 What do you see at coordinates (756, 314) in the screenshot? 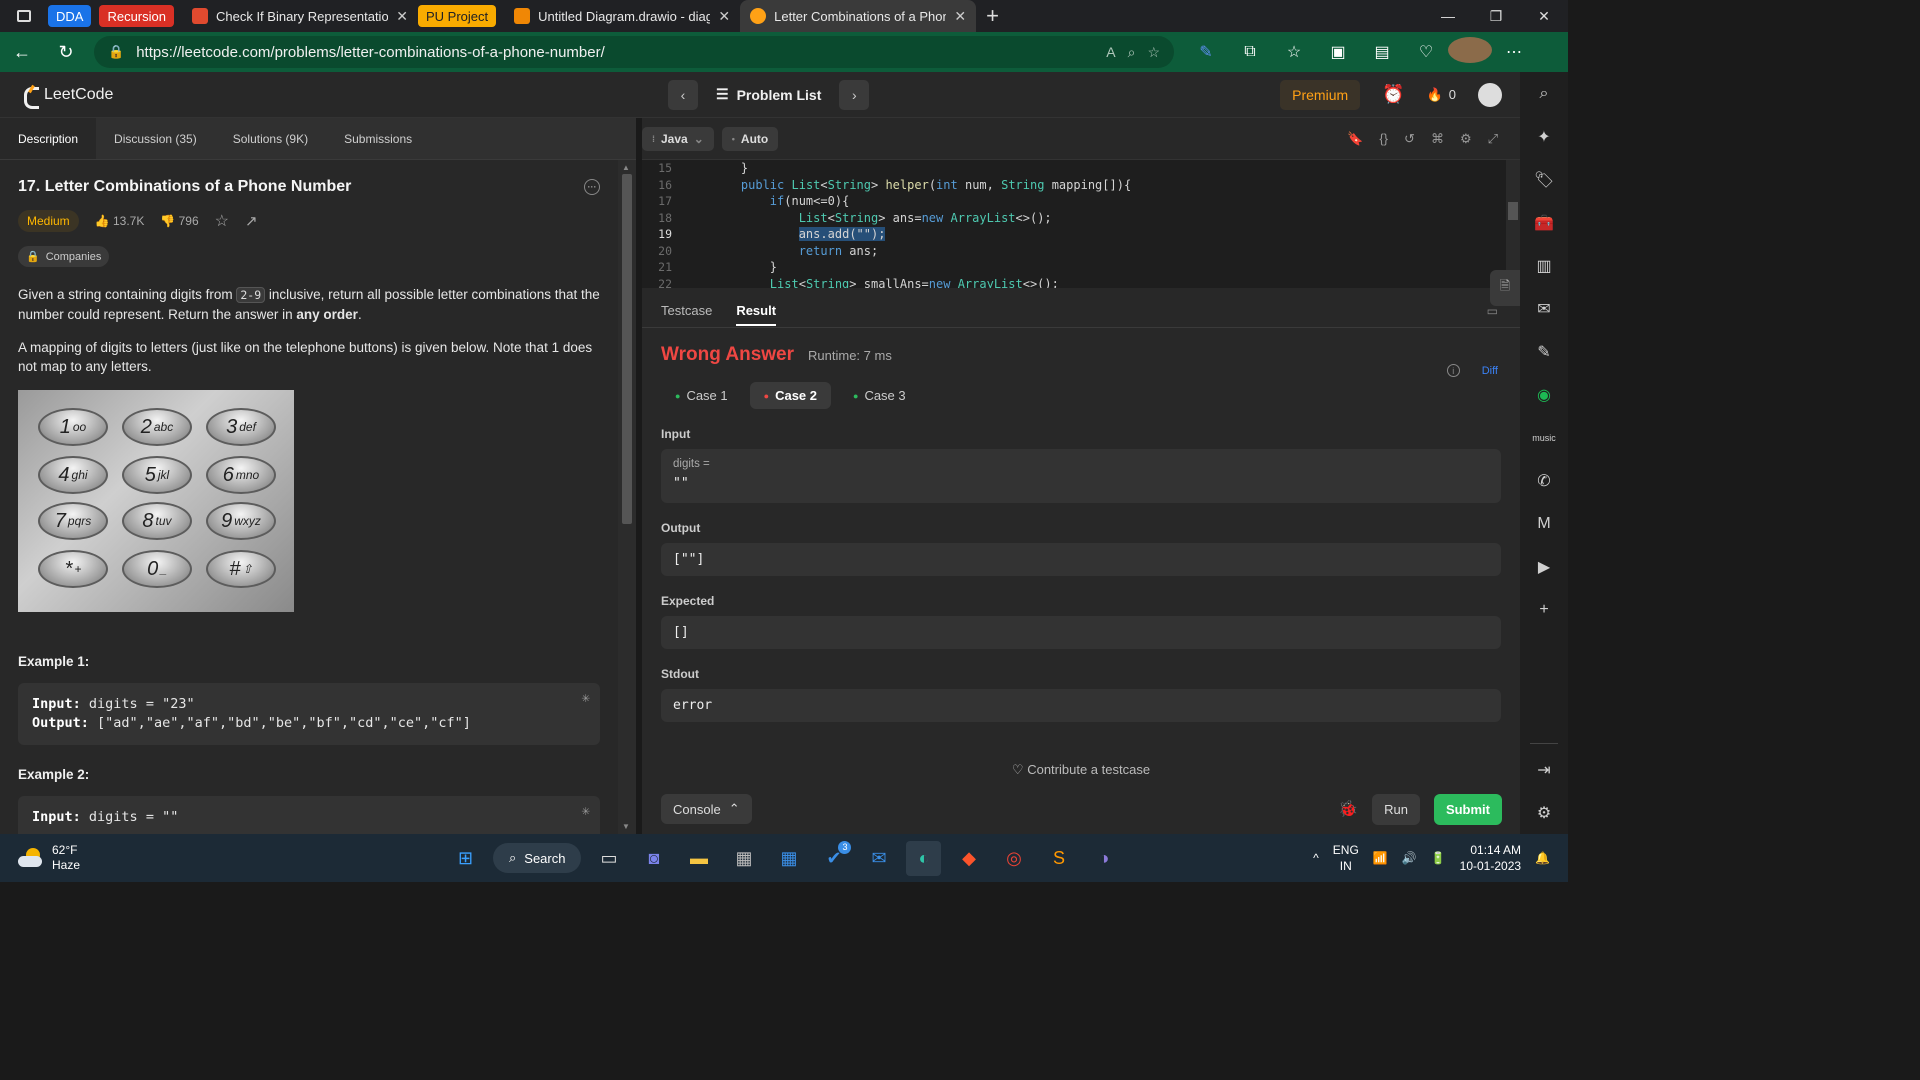
I see `tab-result: Result` at bounding box center [756, 314].